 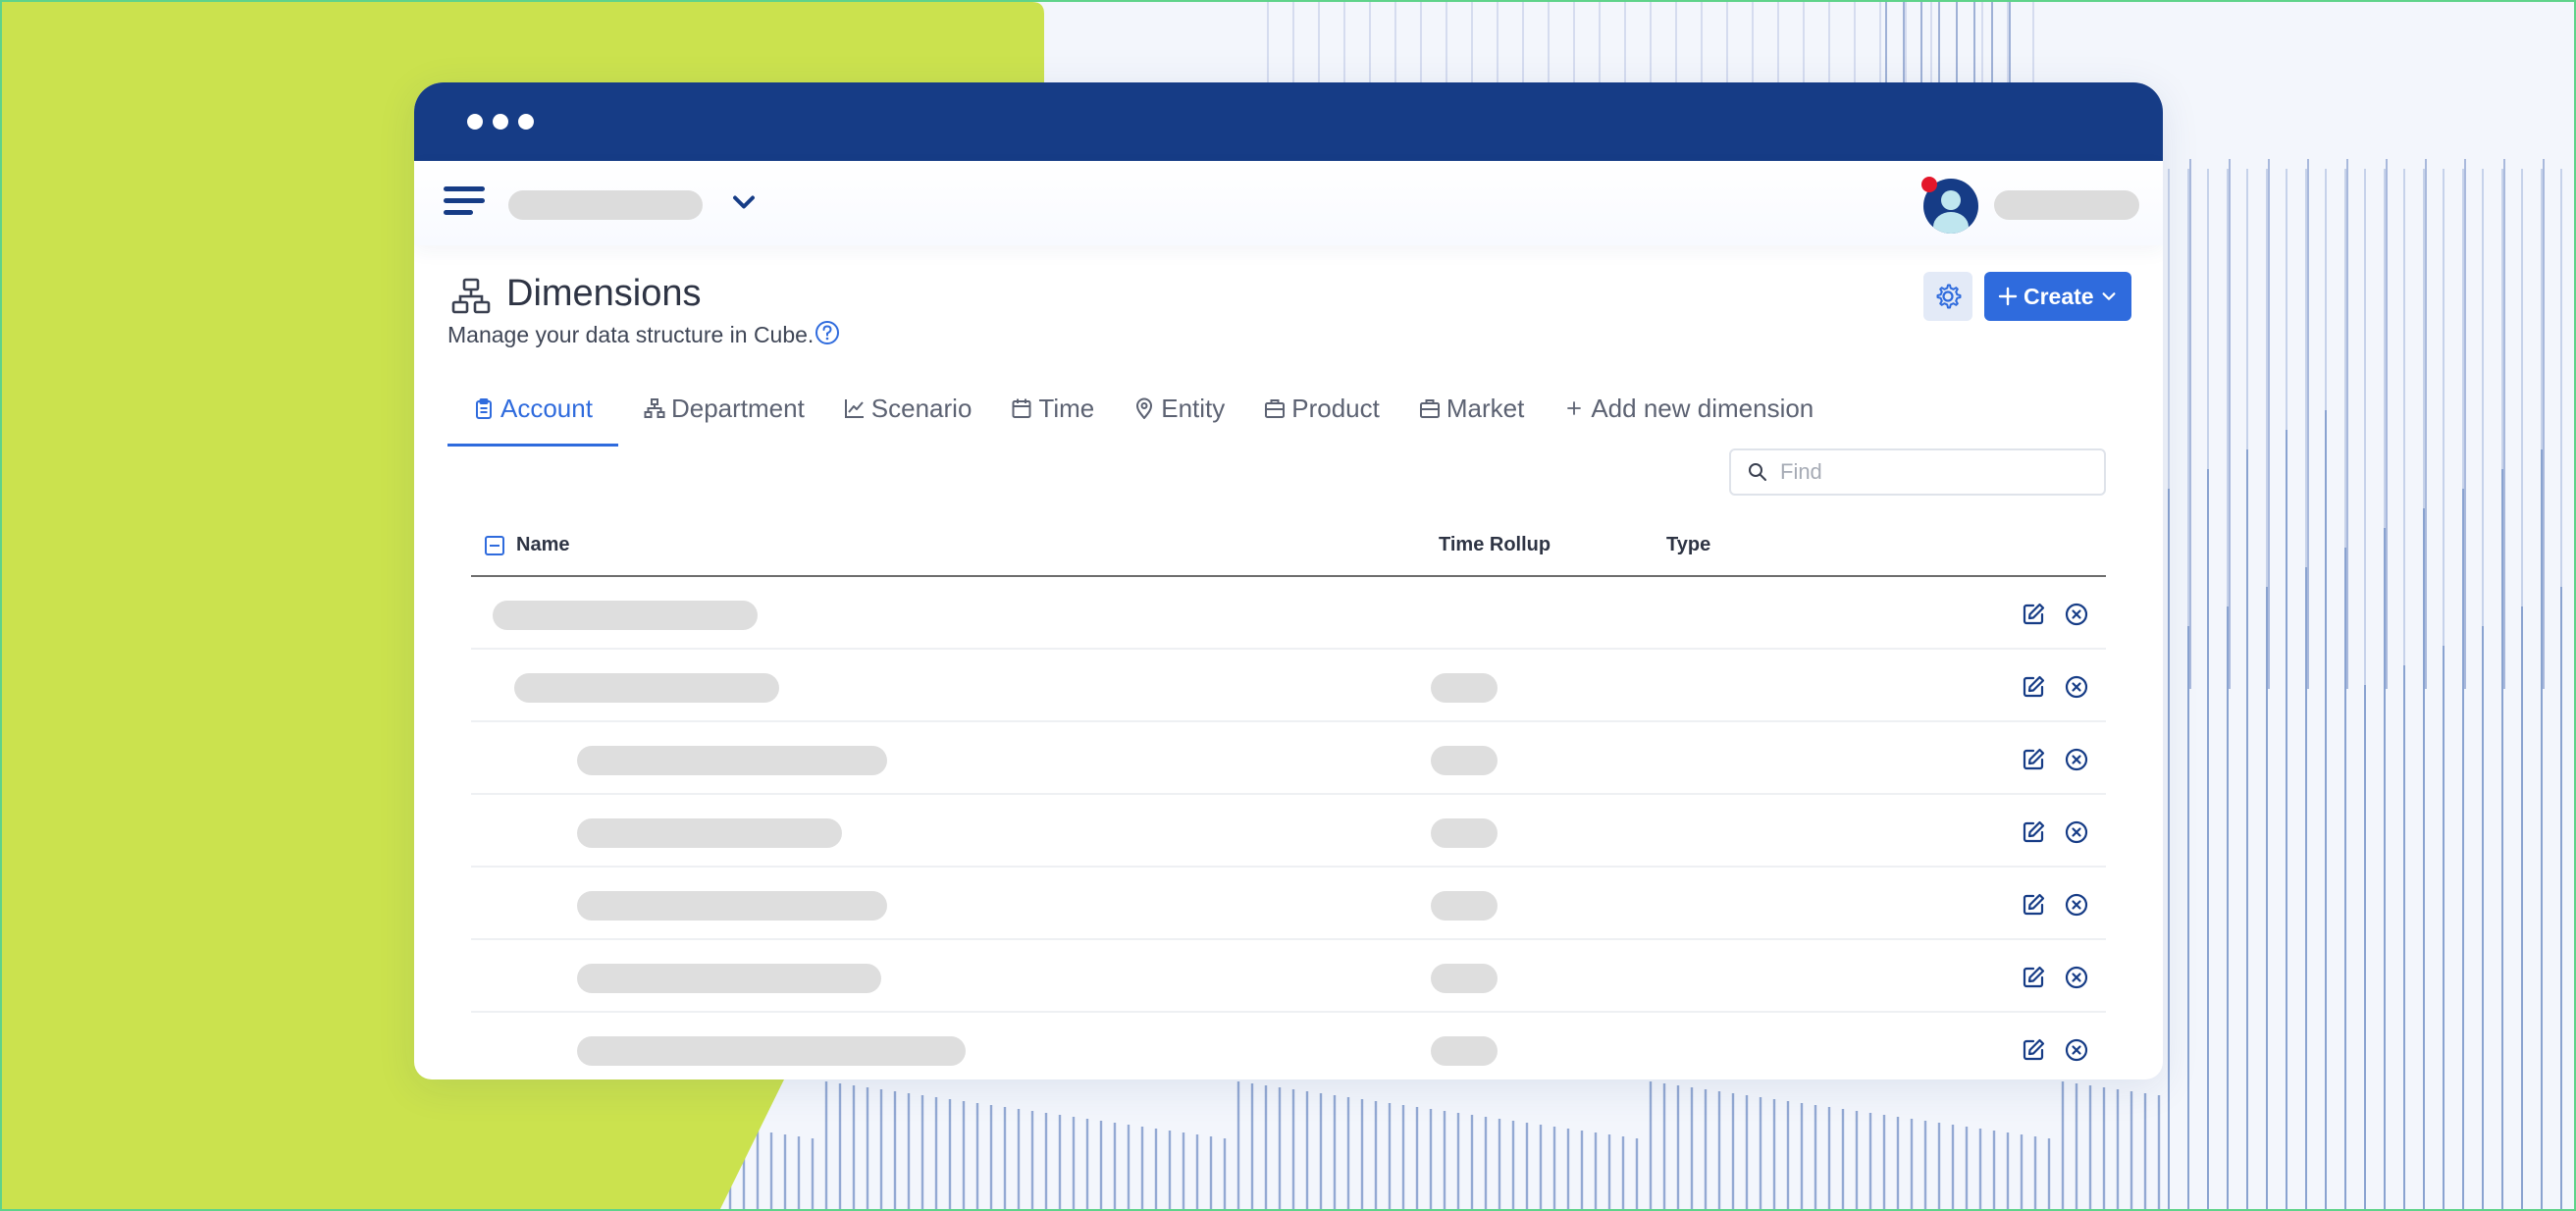 I want to click on create-button-label: Create, so click(x=2059, y=296).